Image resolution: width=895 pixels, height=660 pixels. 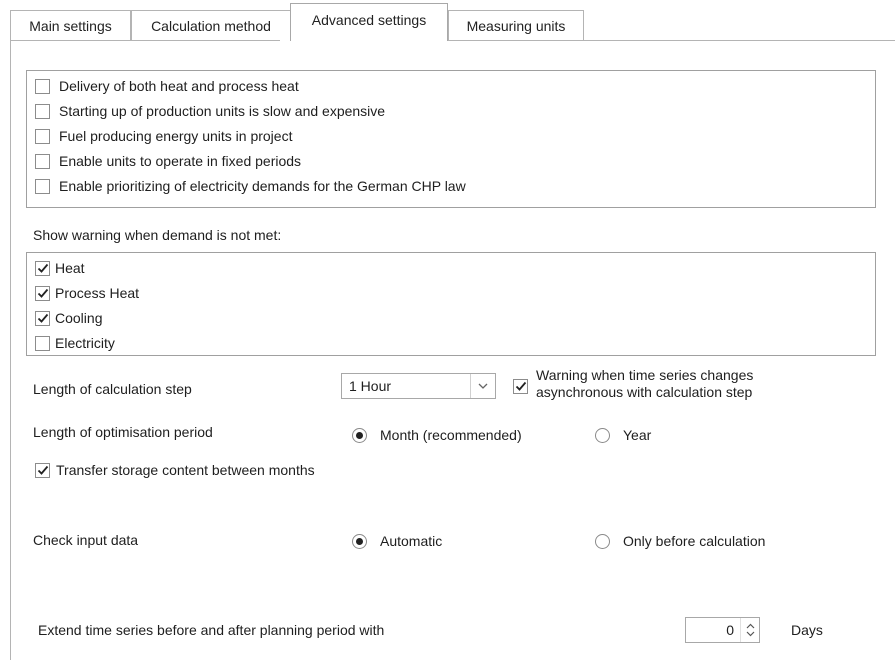 I want to click on radio-only-before: Only before calculation, so click(x=680, y=541).